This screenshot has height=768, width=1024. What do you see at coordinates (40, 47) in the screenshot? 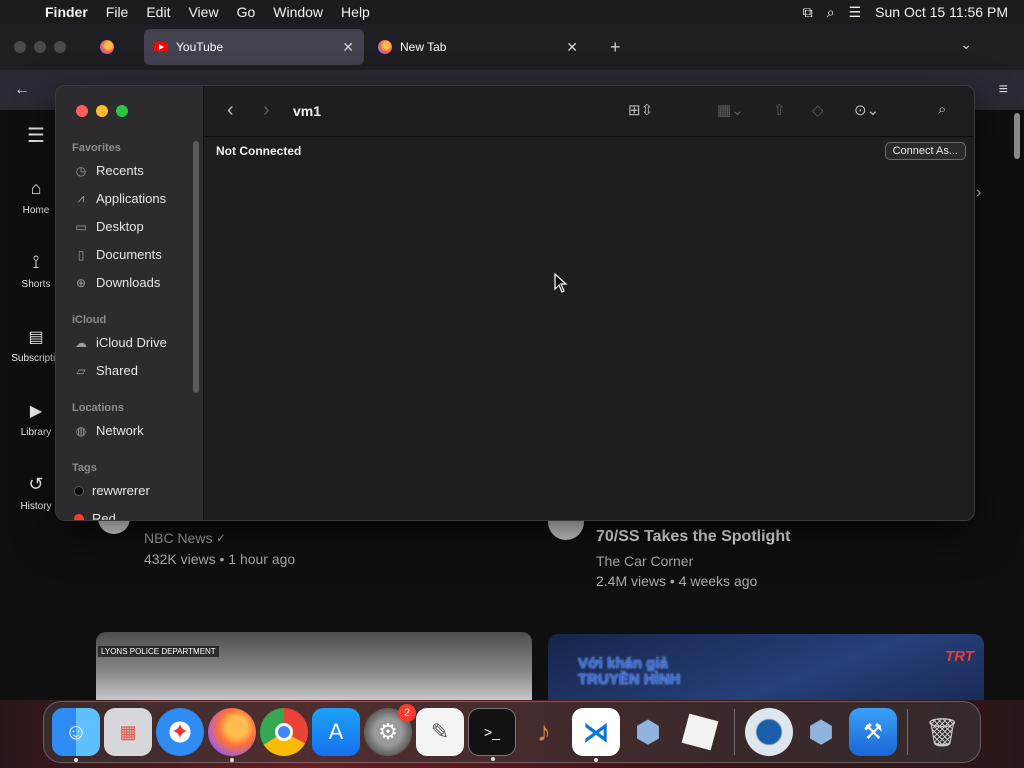
I see `browser-minimize-button` at bounding box center [40, 47].